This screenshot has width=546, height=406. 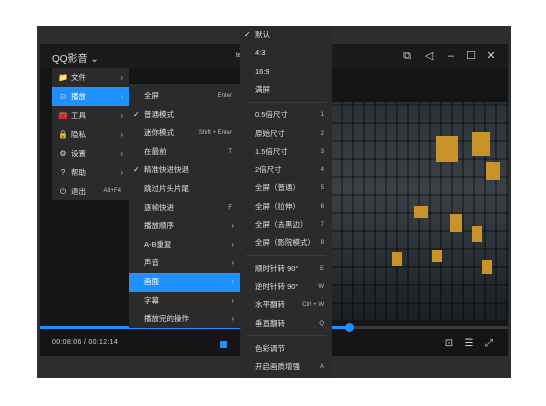 What do you see at coordinates (159, 226) in the screenshot?
I see `play-menu-item-label: 播放顺序` at bounding box center [159, 226].